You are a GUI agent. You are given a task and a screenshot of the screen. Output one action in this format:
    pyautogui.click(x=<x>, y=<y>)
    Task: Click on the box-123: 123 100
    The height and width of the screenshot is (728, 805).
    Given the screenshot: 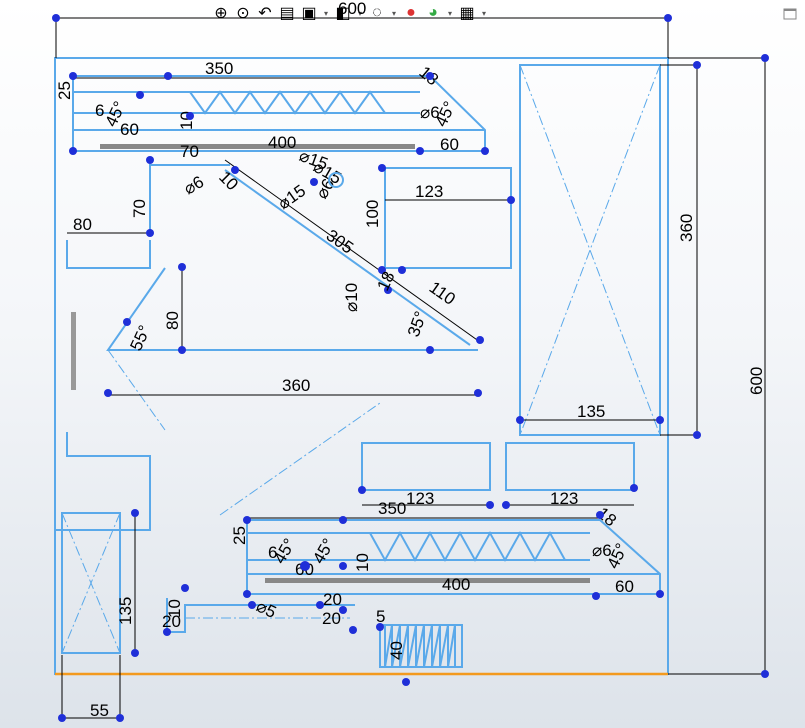 What is the action you would take?
    pyautogui.click(x=439, y=219)
    